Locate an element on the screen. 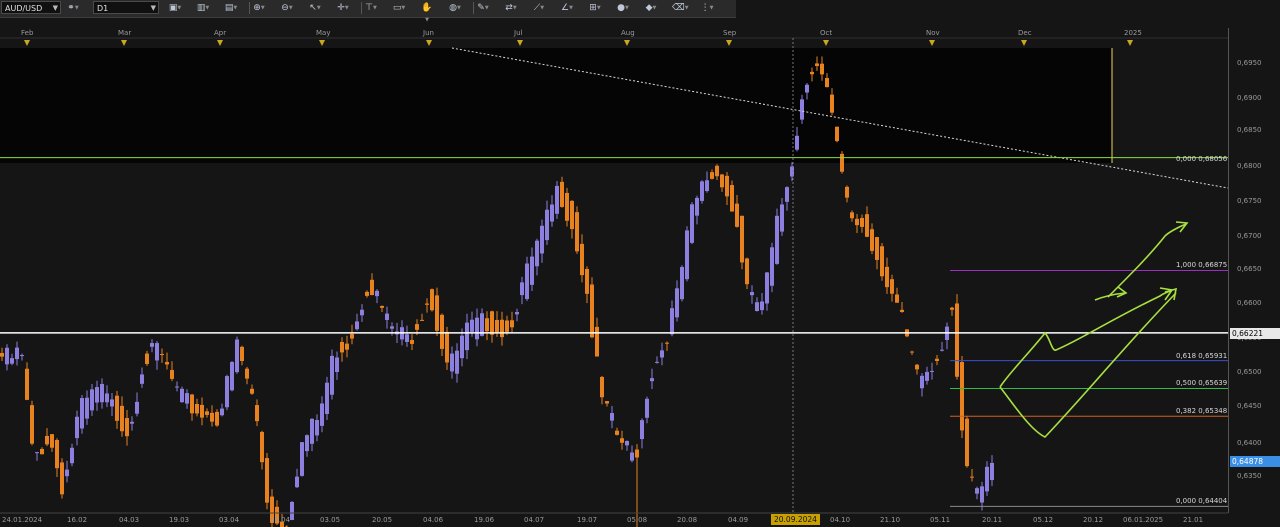 Image resolution: width=1280 pixels, height=527 pixels. price-axis-label: 0,6600 is located at coordinates (1249, 303).